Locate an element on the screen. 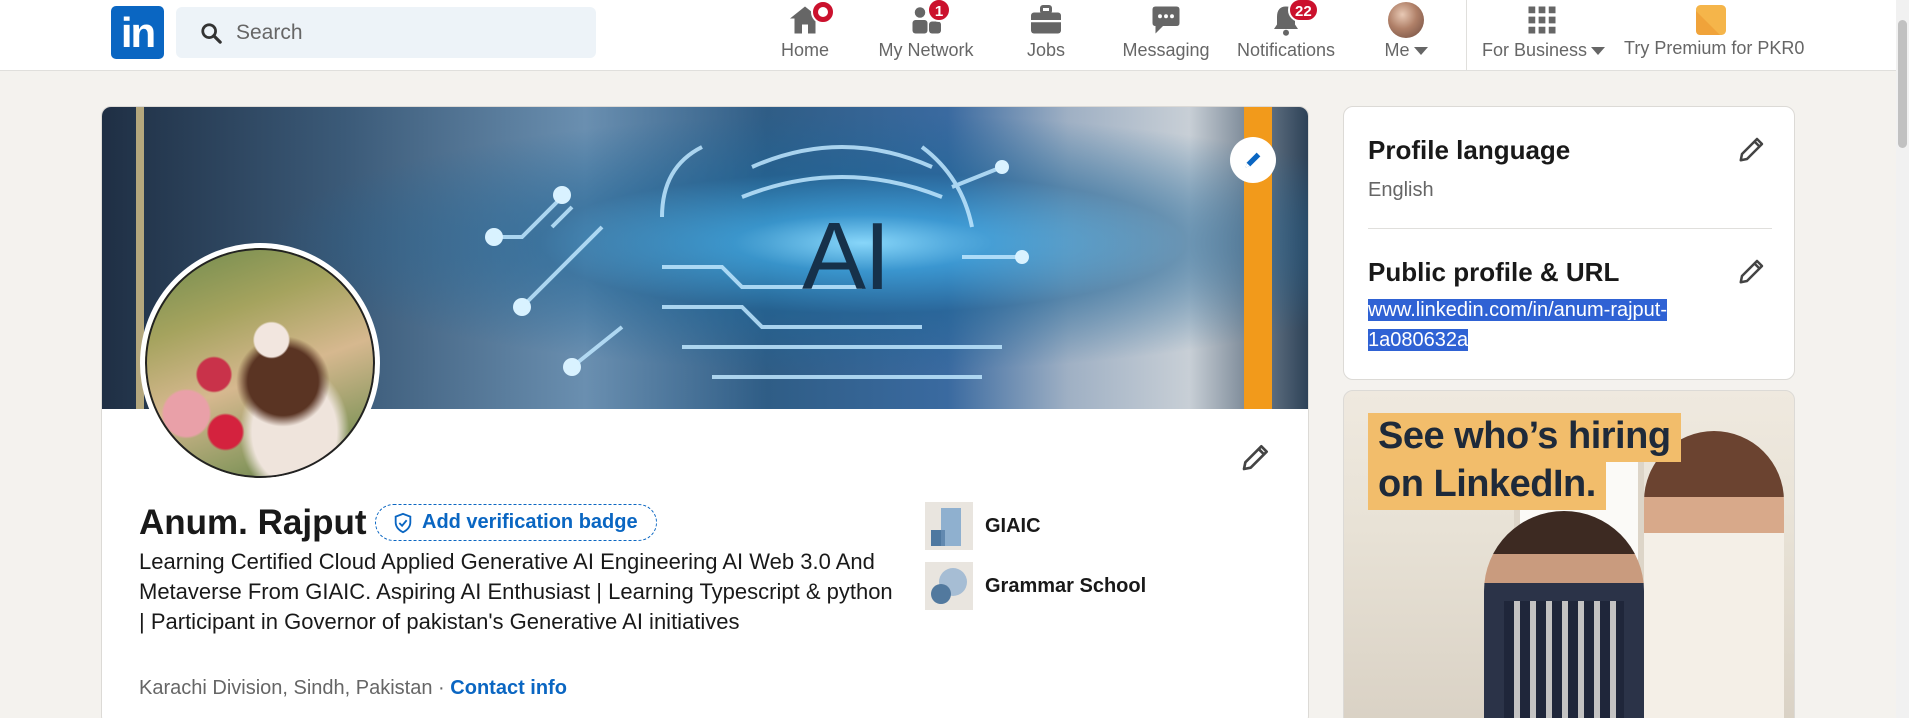  company-logo-icon is located at coordinates (949, 526).